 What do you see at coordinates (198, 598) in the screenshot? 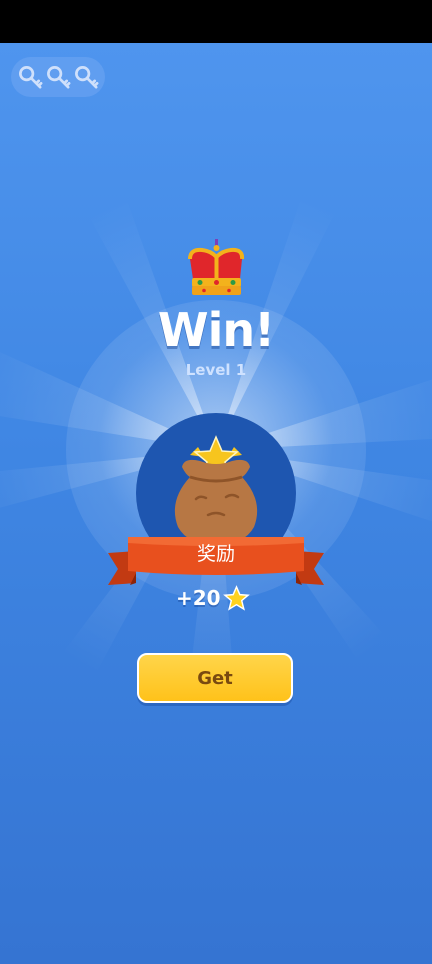
I see `reward-amount-value: +20` at bounding box center [198, 598].